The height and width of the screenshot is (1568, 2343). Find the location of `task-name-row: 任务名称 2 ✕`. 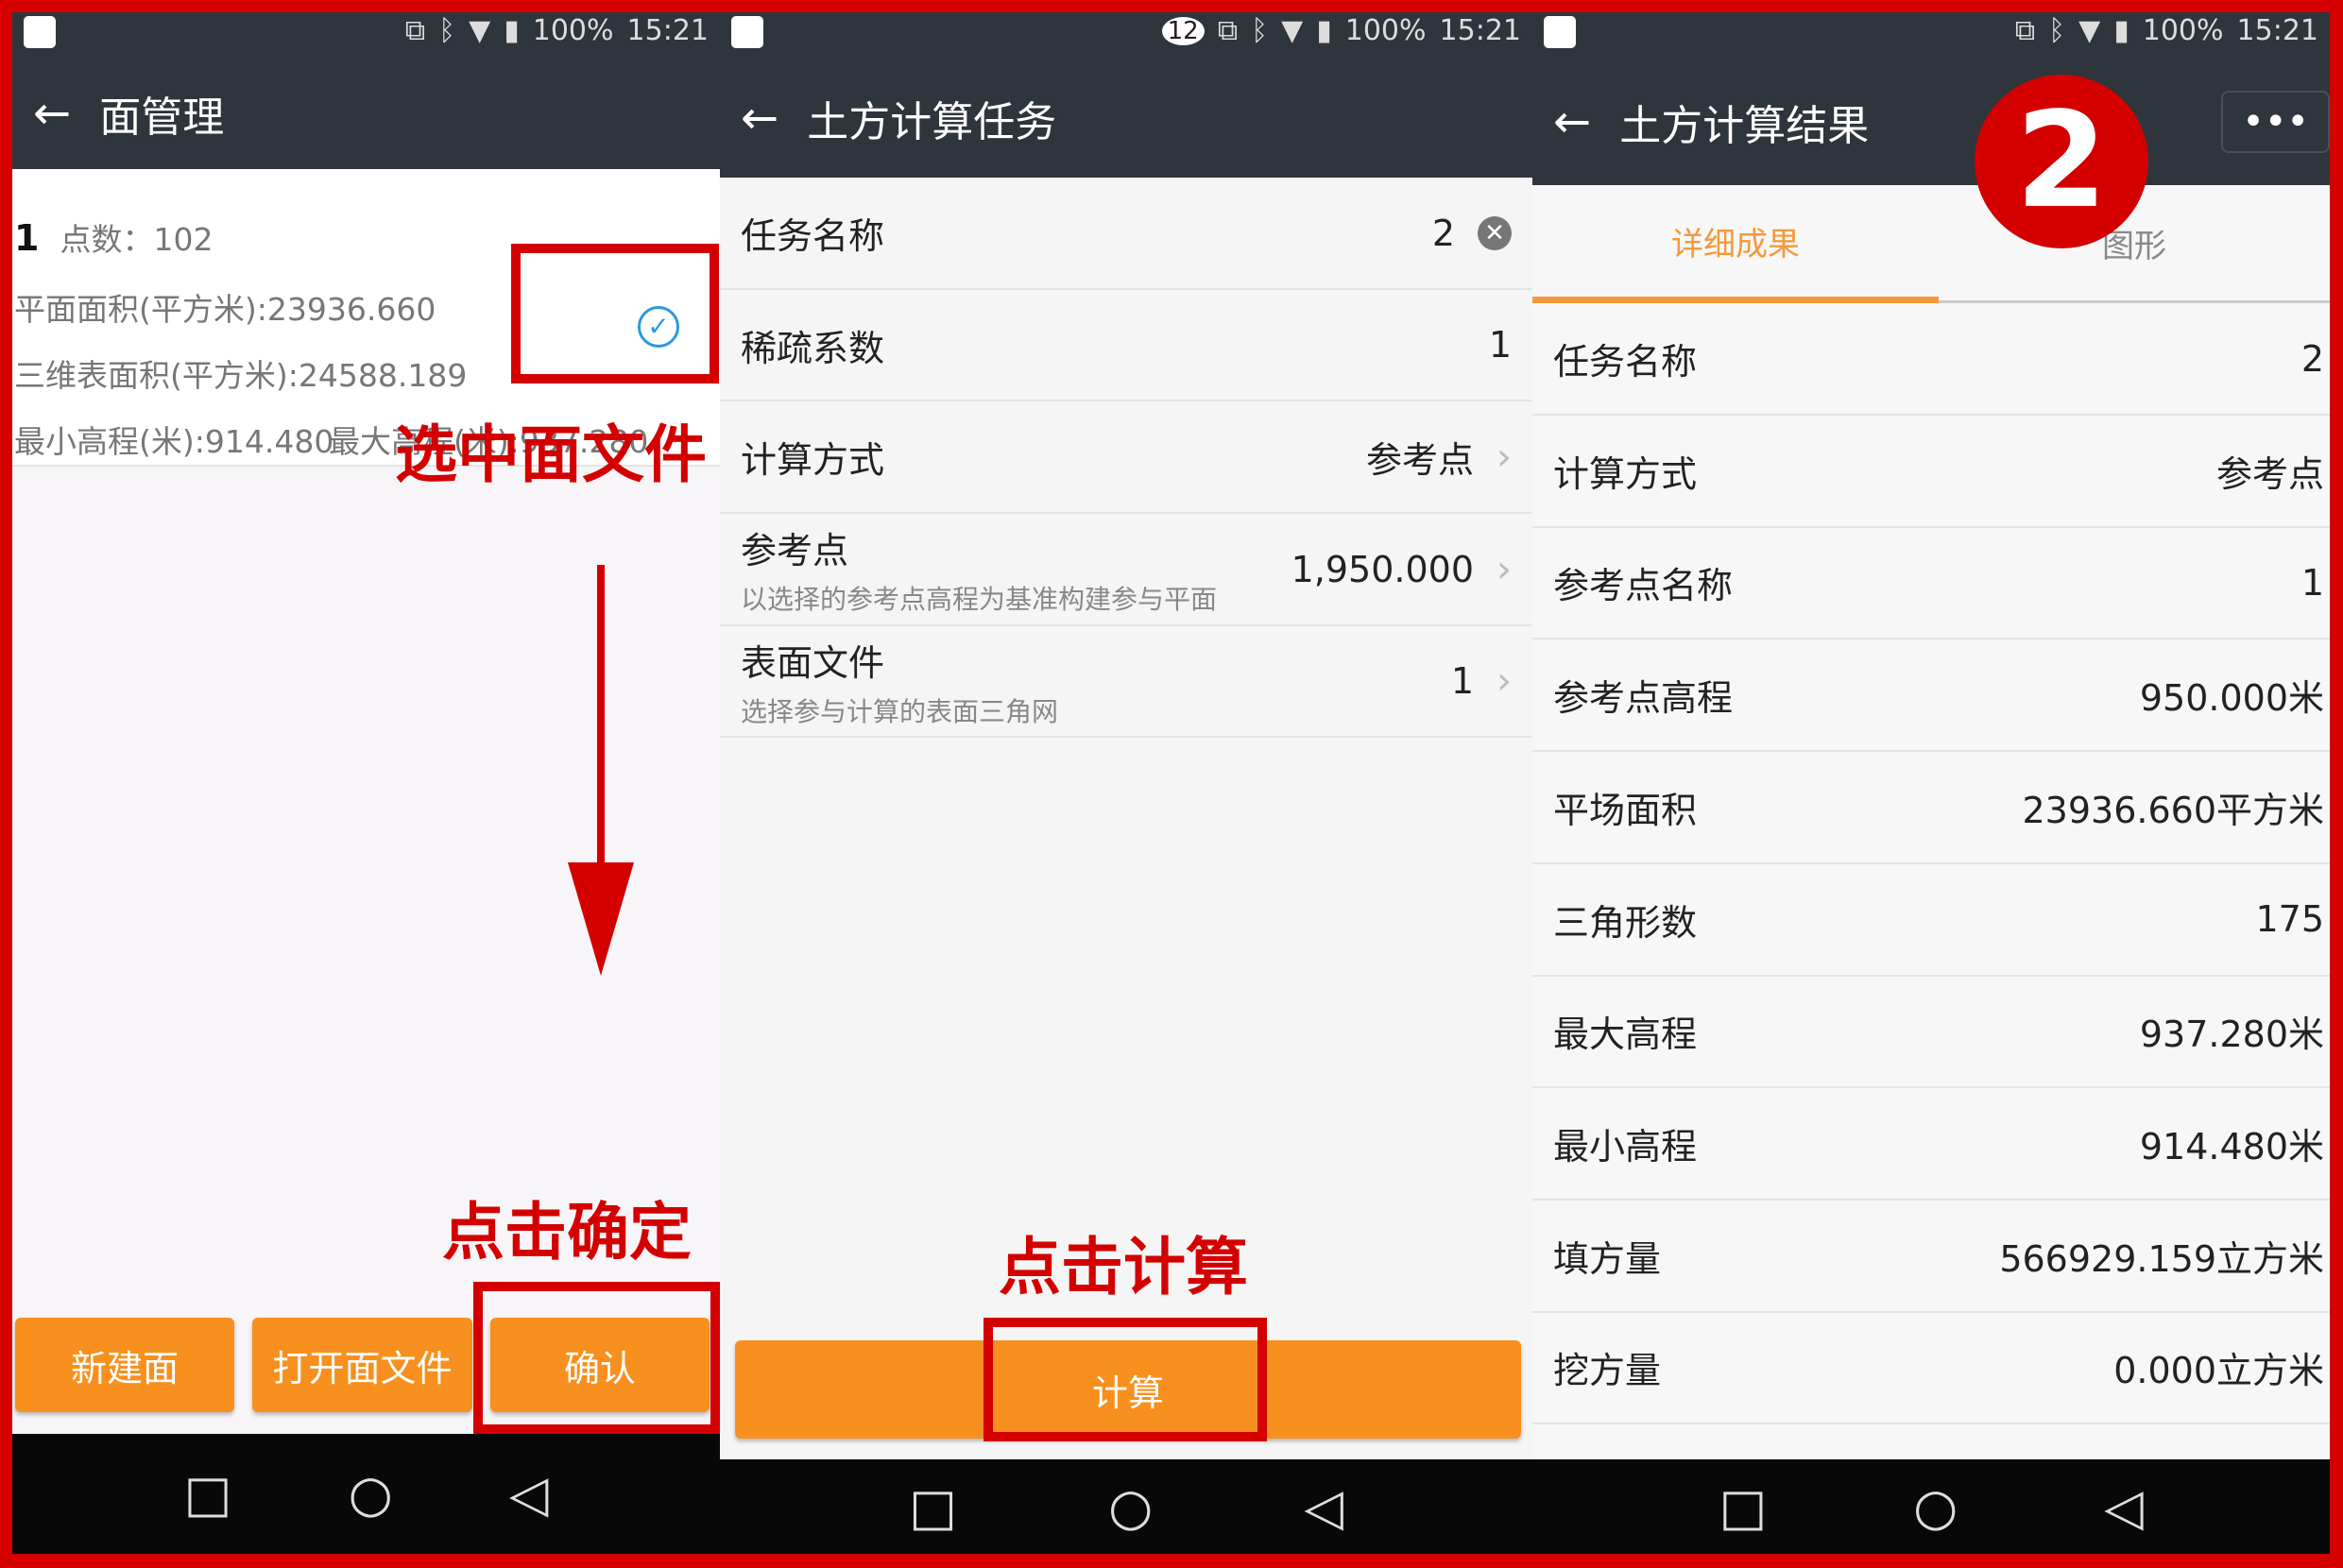

task-name-row: 任务名称 2 ✕ is located at coordinates (1126, 234).